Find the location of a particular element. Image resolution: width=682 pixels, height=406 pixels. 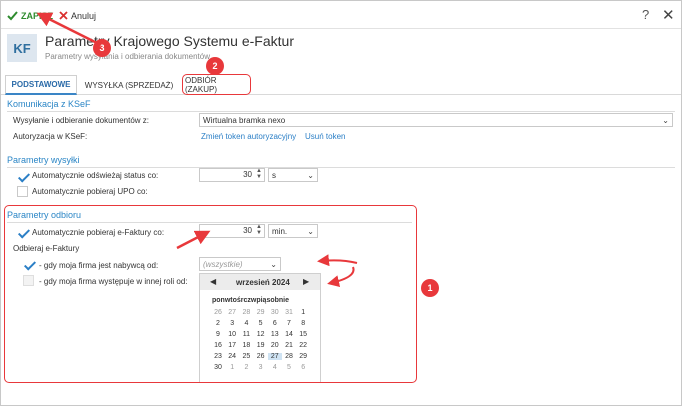

arrow-to-calendar is located at coordinates (341, 277).